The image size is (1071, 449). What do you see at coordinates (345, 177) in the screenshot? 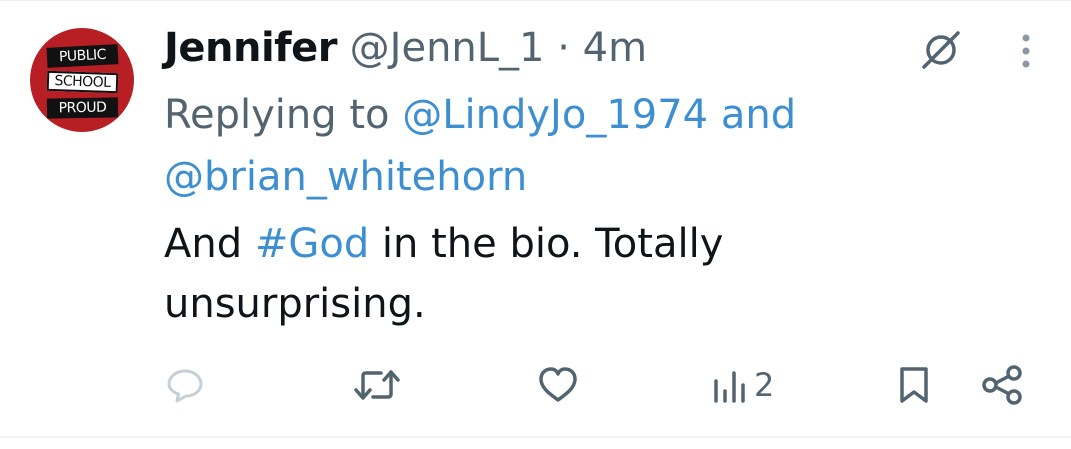
I see `mention-link: @brian_whitehorn` at bounding box center [345, 177].